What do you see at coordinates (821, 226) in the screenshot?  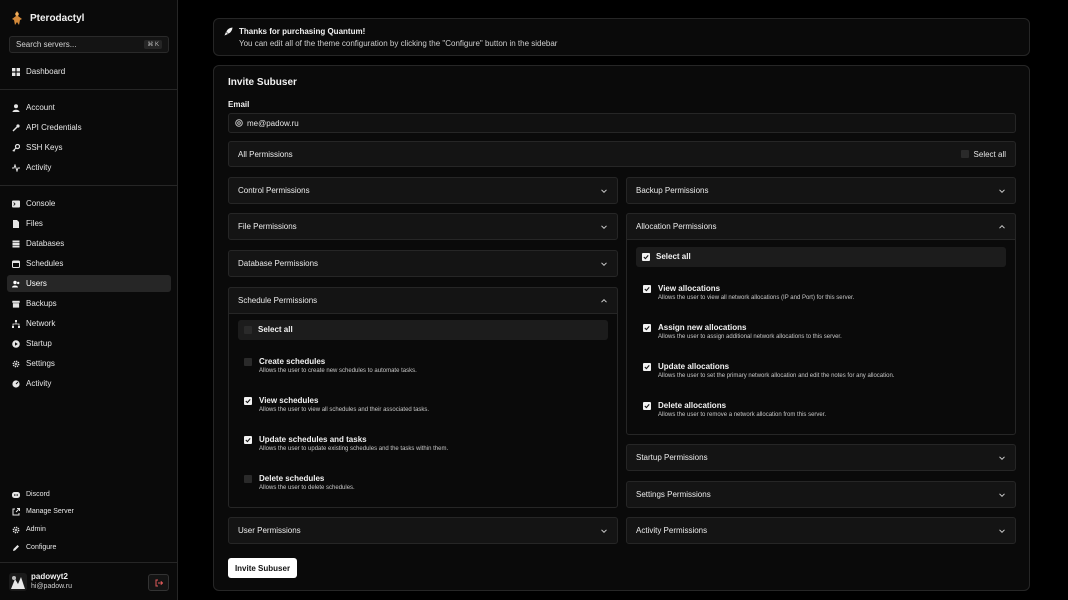 I see `section-allocation-permissions: Allocation Permissions` at bounding box center [821, 226].